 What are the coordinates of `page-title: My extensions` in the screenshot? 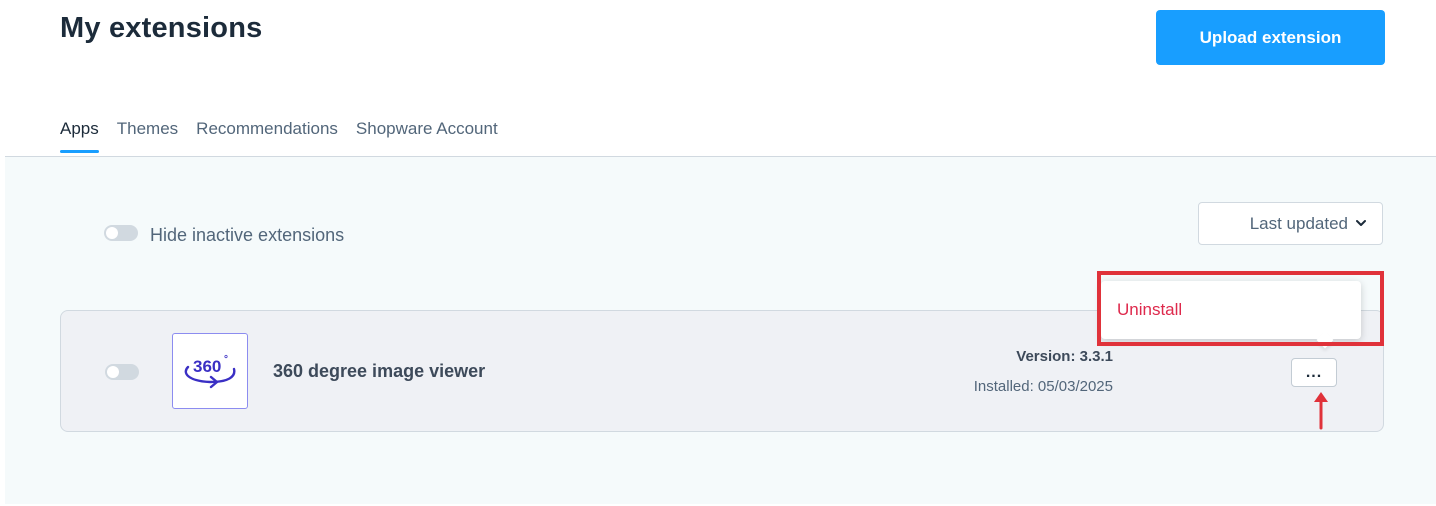 It's located at (161, 28).